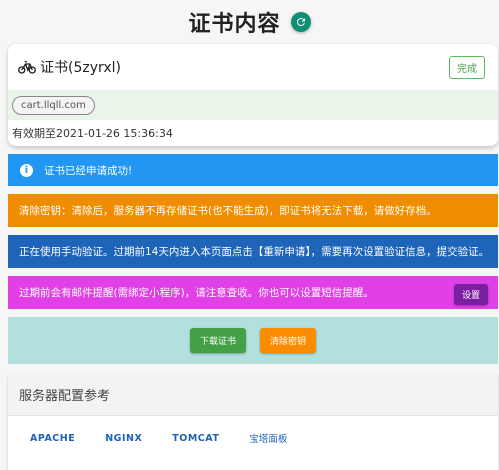 This screenshot has width=499, height=470. What do you see at coordinates (253, 340) in the screenshot?
I see `actions-bar: 下载证书 清除密钥` at bounding box center [253, 340].